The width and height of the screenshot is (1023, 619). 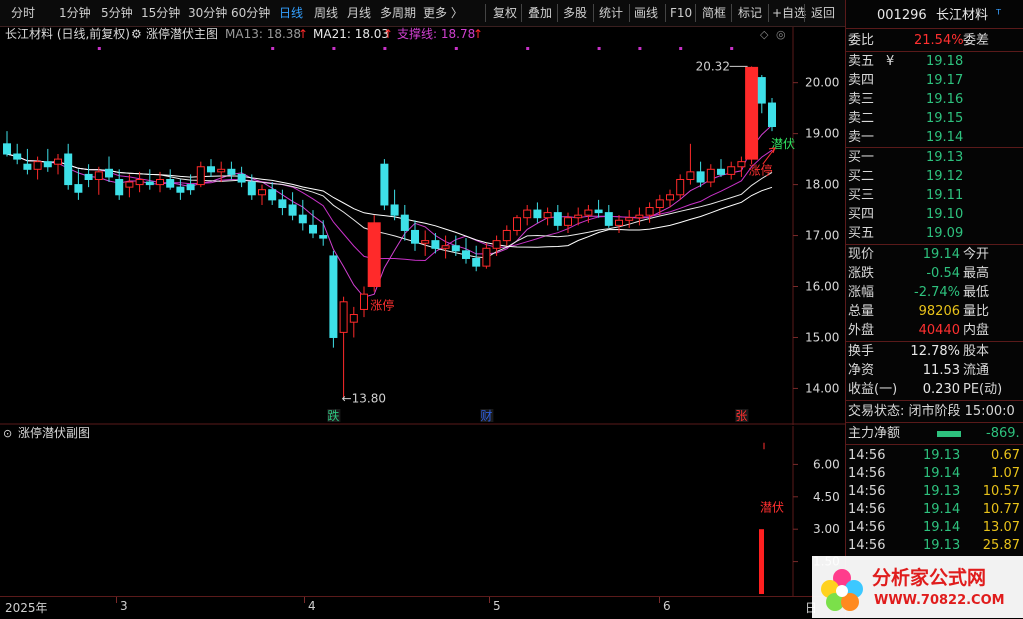 I want to click on bid-price: 19.13, so click(x=944, y=157).